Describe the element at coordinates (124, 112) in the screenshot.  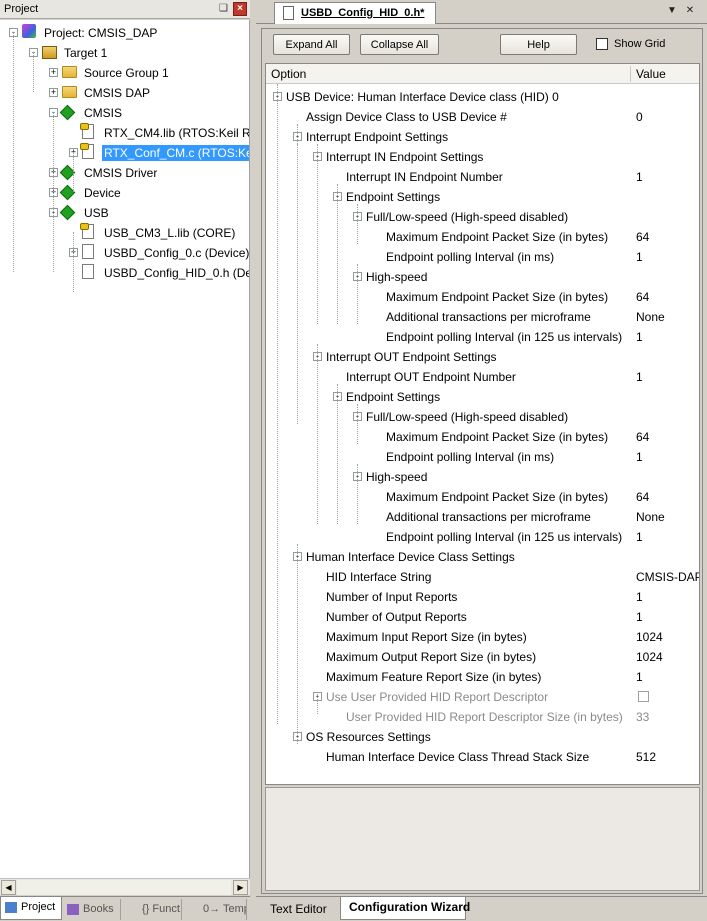
I see `tree-item: - CMSIS` at that location.